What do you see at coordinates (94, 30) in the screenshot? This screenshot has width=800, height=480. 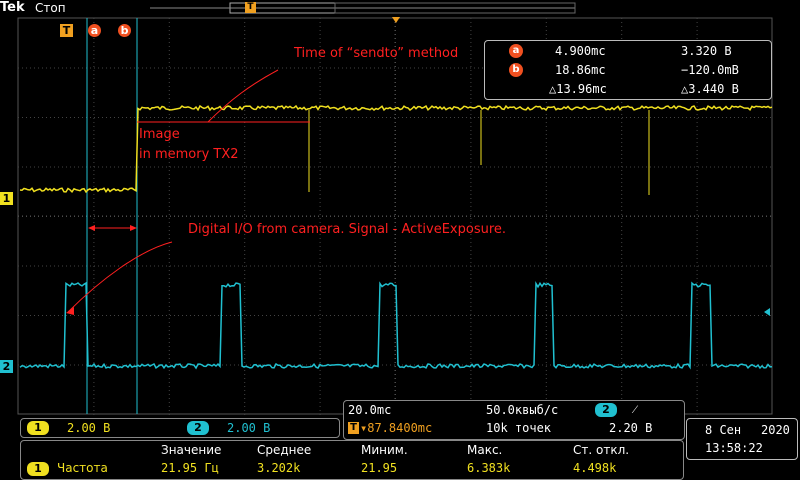 I see `cursor-a-marker: a` at bounding box center [94, 30].